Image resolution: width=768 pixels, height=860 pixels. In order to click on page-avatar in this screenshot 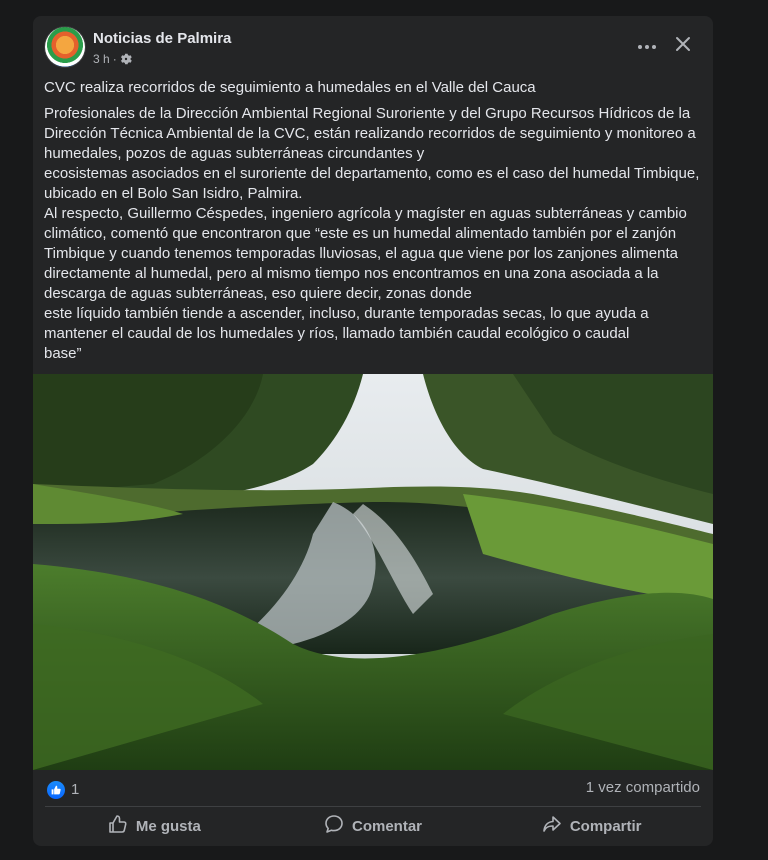, I will do `click(65, 47)`.